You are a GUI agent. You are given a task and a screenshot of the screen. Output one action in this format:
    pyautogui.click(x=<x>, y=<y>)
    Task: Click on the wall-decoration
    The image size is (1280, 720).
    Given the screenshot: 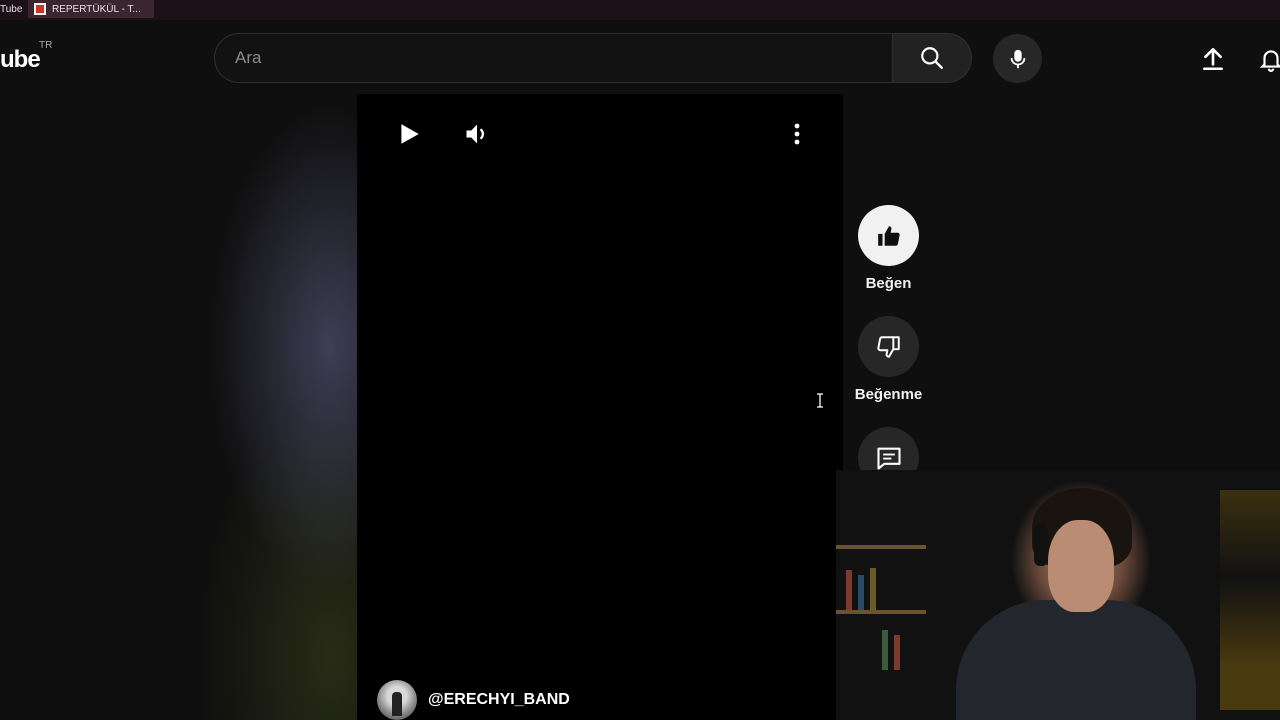 What is the action you would take?
    pyautogui.click(x=1250, y=600)
    